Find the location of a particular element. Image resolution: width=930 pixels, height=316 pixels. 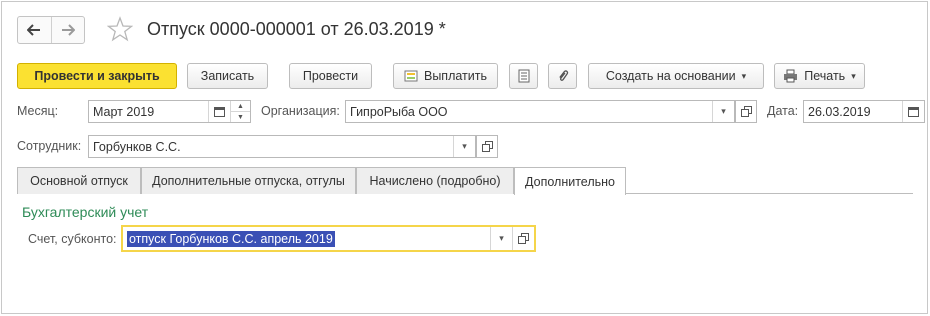

employee-value: Горбунков С.С. is located at coordinates (137, 146).